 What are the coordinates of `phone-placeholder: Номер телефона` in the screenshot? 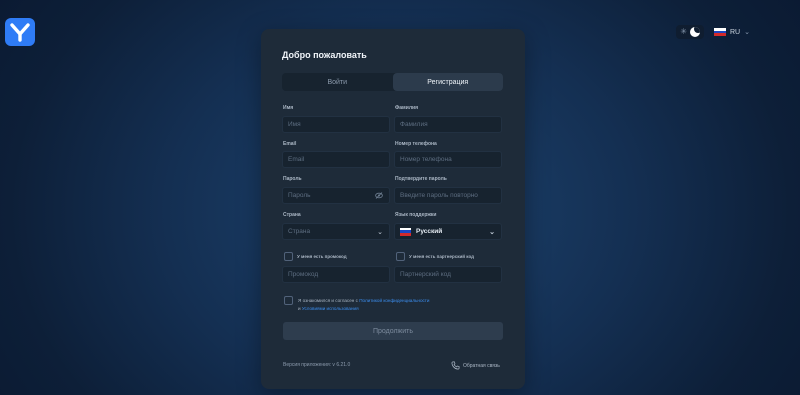 It's located at (426, 159).